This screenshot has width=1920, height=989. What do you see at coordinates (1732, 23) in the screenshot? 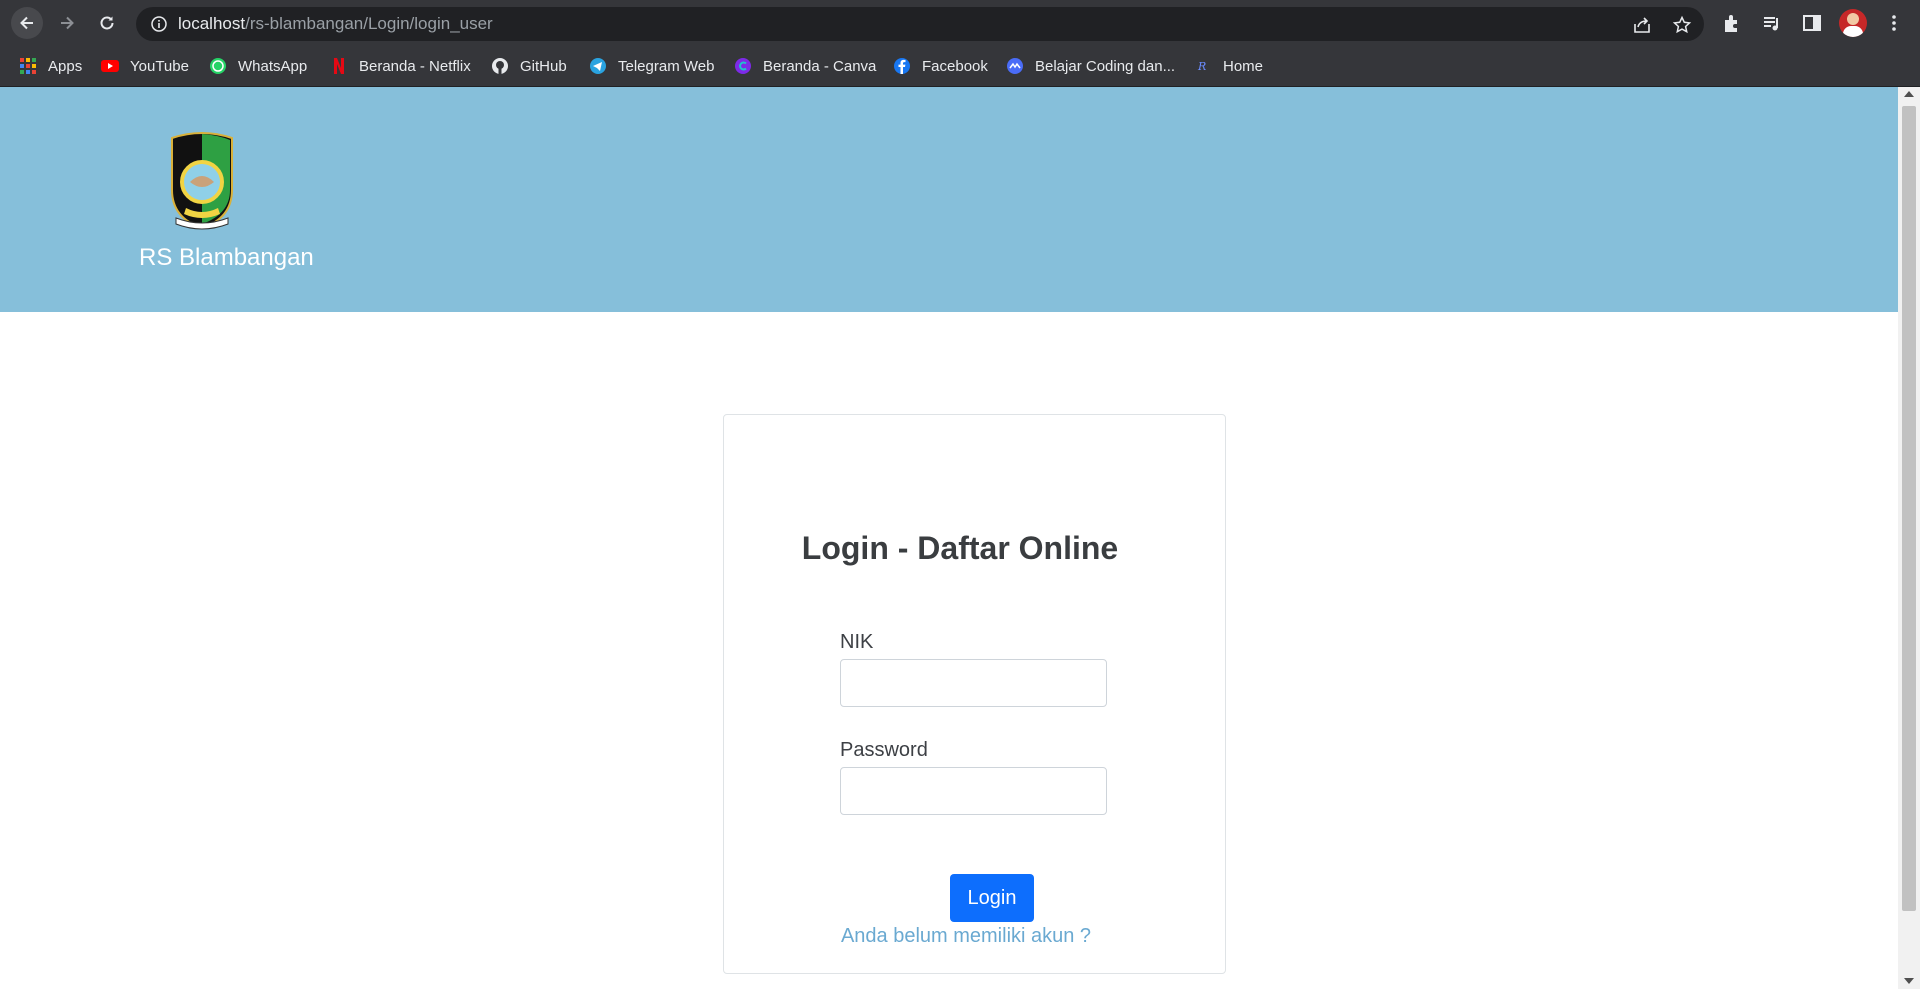
I see `extensions-puzzle-icon` at bounding box center [1732, 23].